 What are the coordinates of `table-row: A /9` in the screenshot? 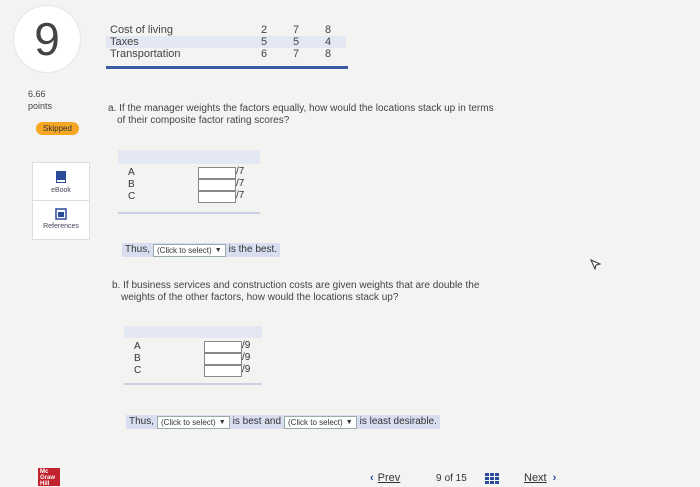 It's located at (189, 346).